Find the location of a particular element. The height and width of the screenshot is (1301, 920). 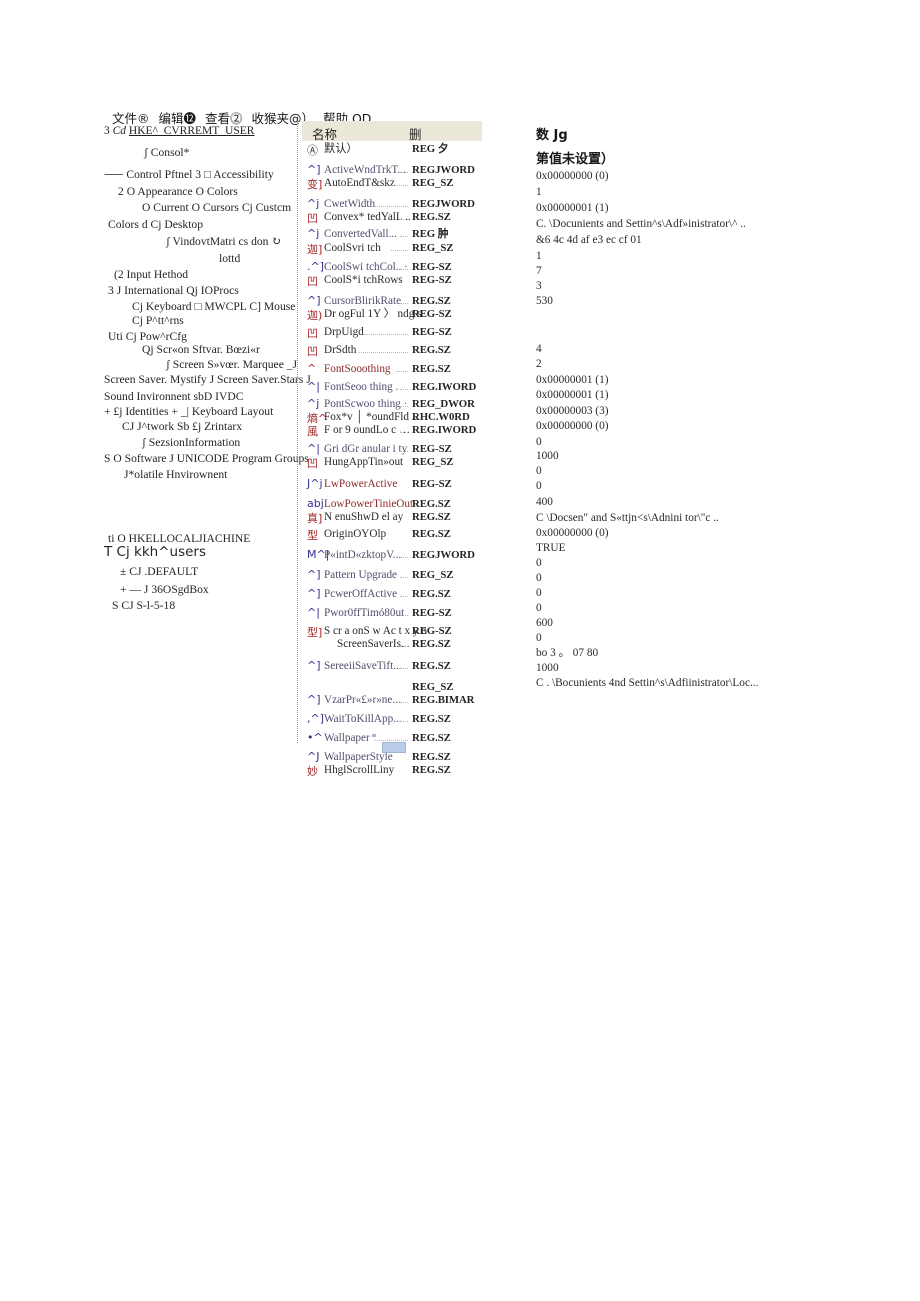

value-row: ^] CursorBlirikRate REG.SZ is located at coordinates (395, 301).